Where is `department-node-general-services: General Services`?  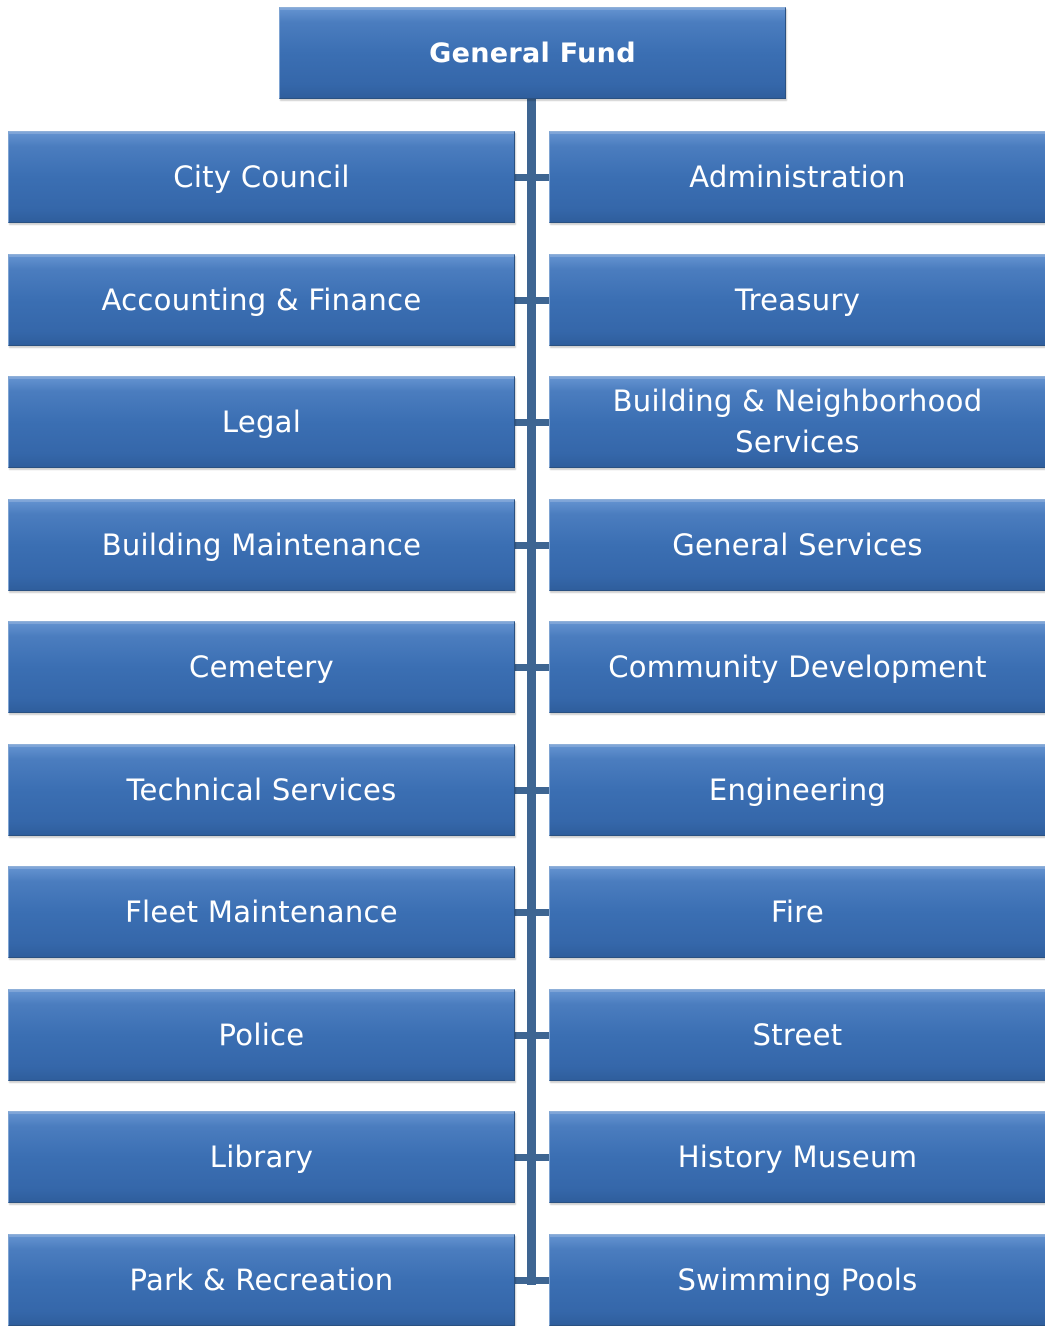 department-node-general-services: General Services is located at coordinates (797, 545).